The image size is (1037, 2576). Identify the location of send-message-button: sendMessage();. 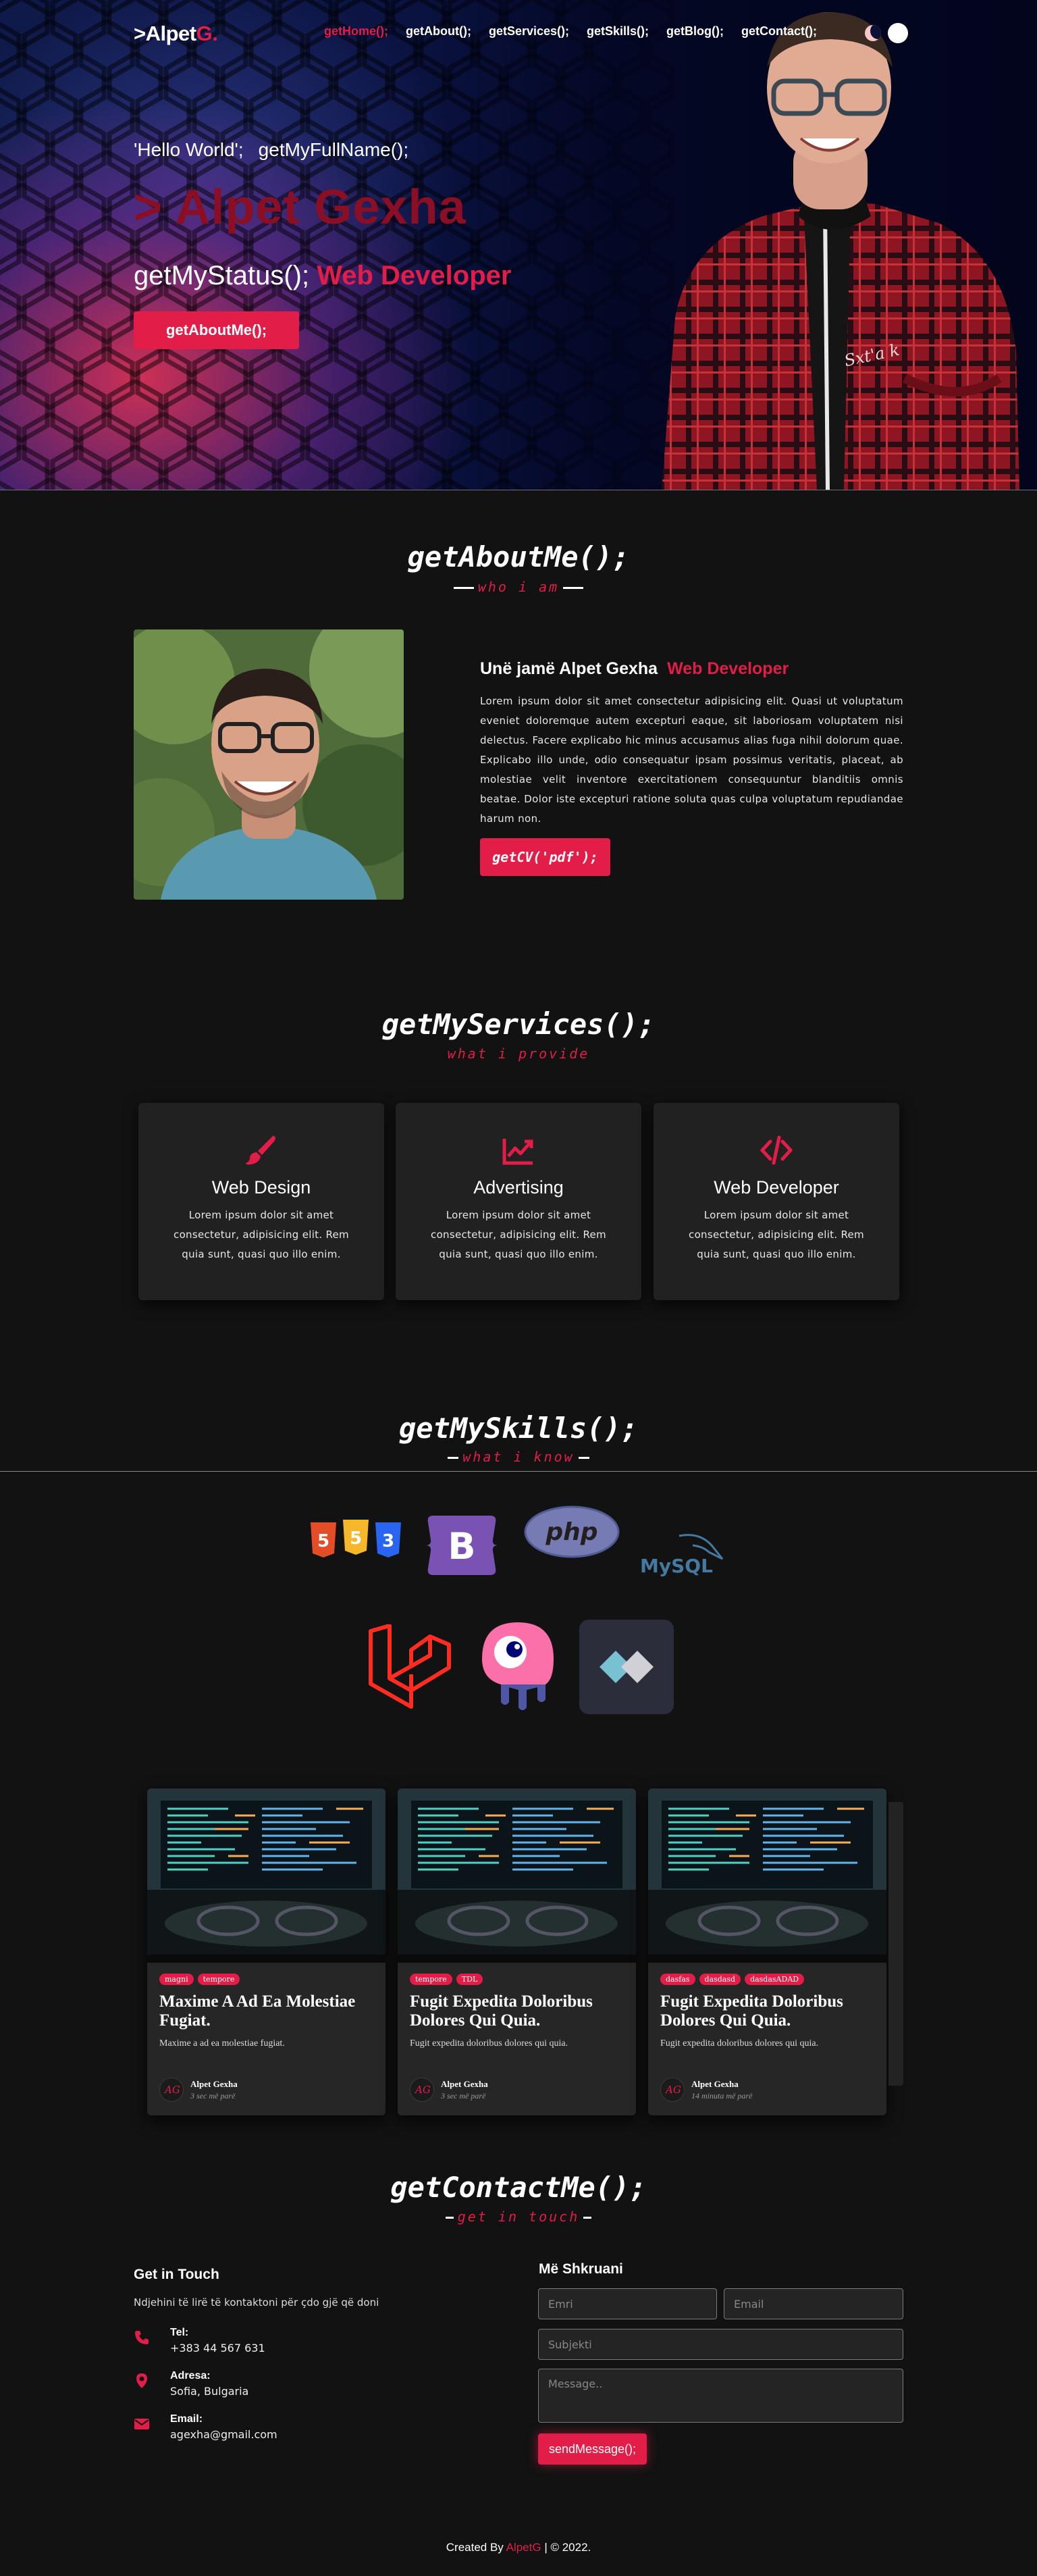
(592, 2449).